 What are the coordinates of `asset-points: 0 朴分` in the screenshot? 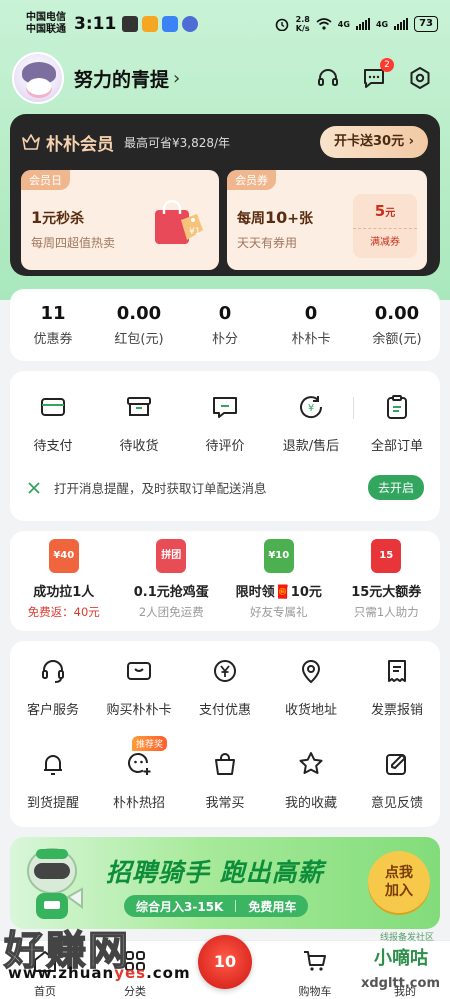 It's located at (225, 325).